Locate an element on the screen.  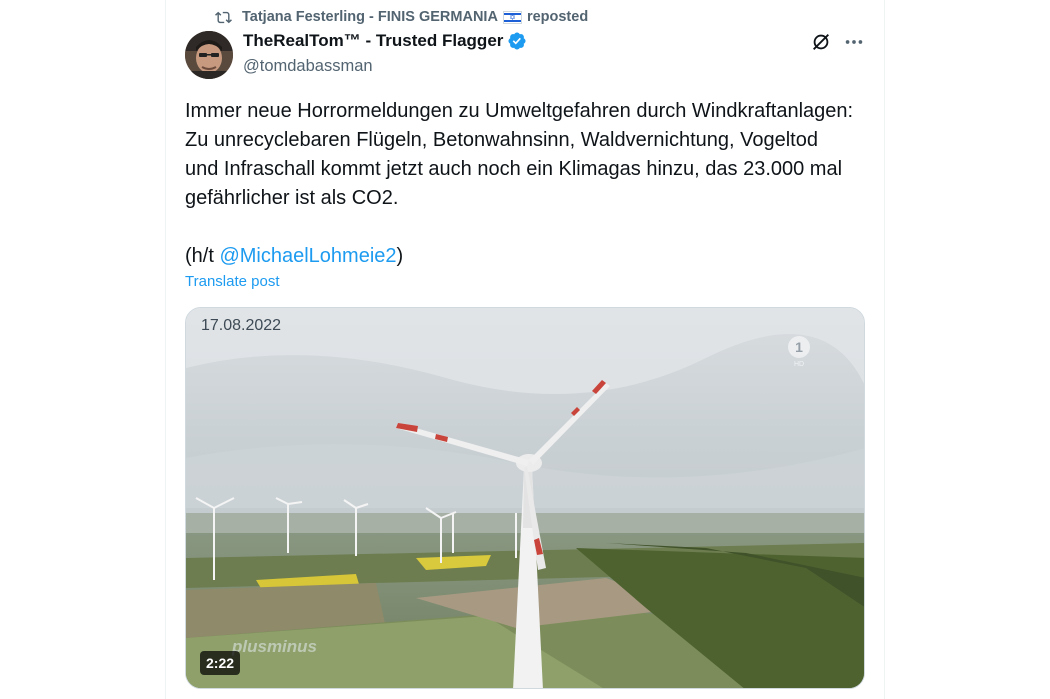
video-date-overlay: 17.08.2022 is located at coordinates (241, 325).